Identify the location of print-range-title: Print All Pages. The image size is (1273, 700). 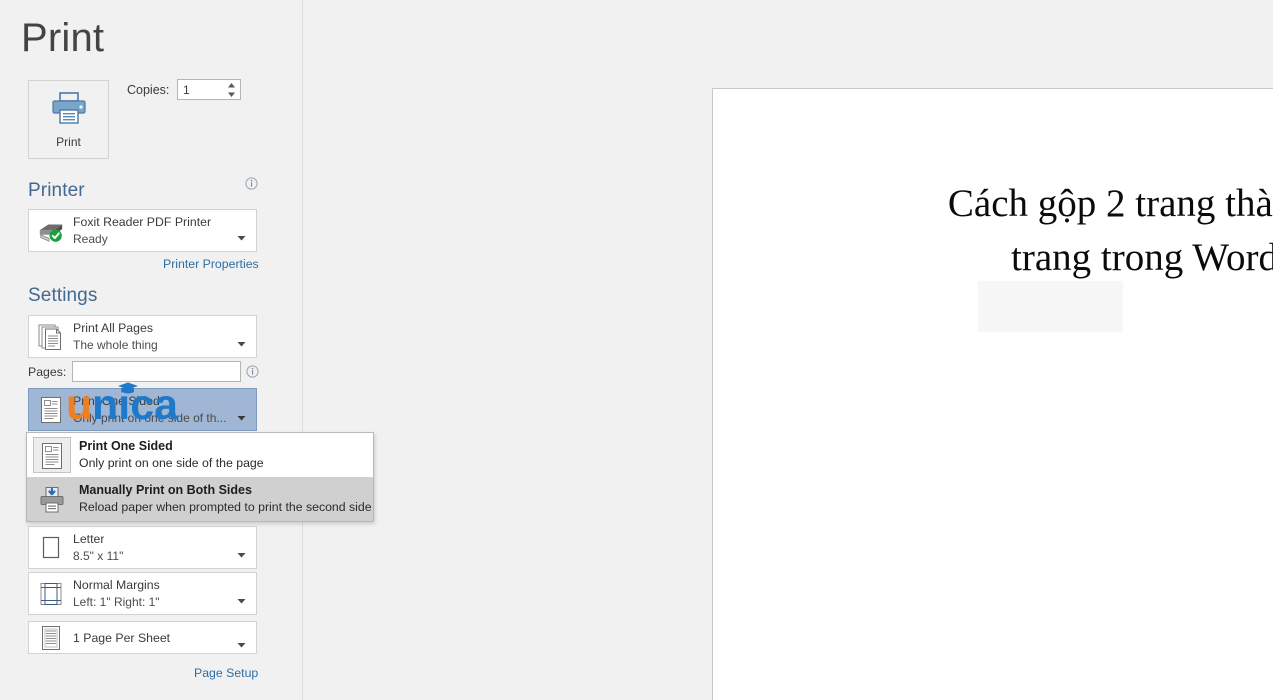
(113, 328).